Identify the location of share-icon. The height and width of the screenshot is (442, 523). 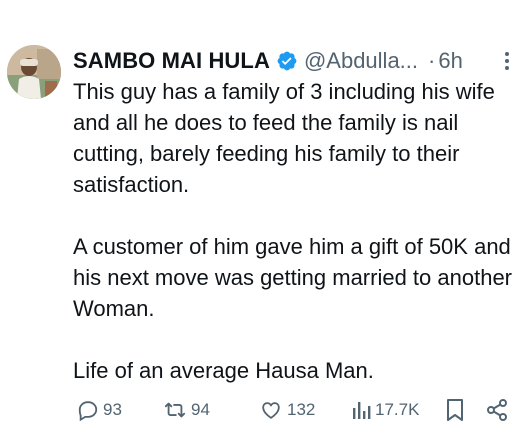
(497, 410).